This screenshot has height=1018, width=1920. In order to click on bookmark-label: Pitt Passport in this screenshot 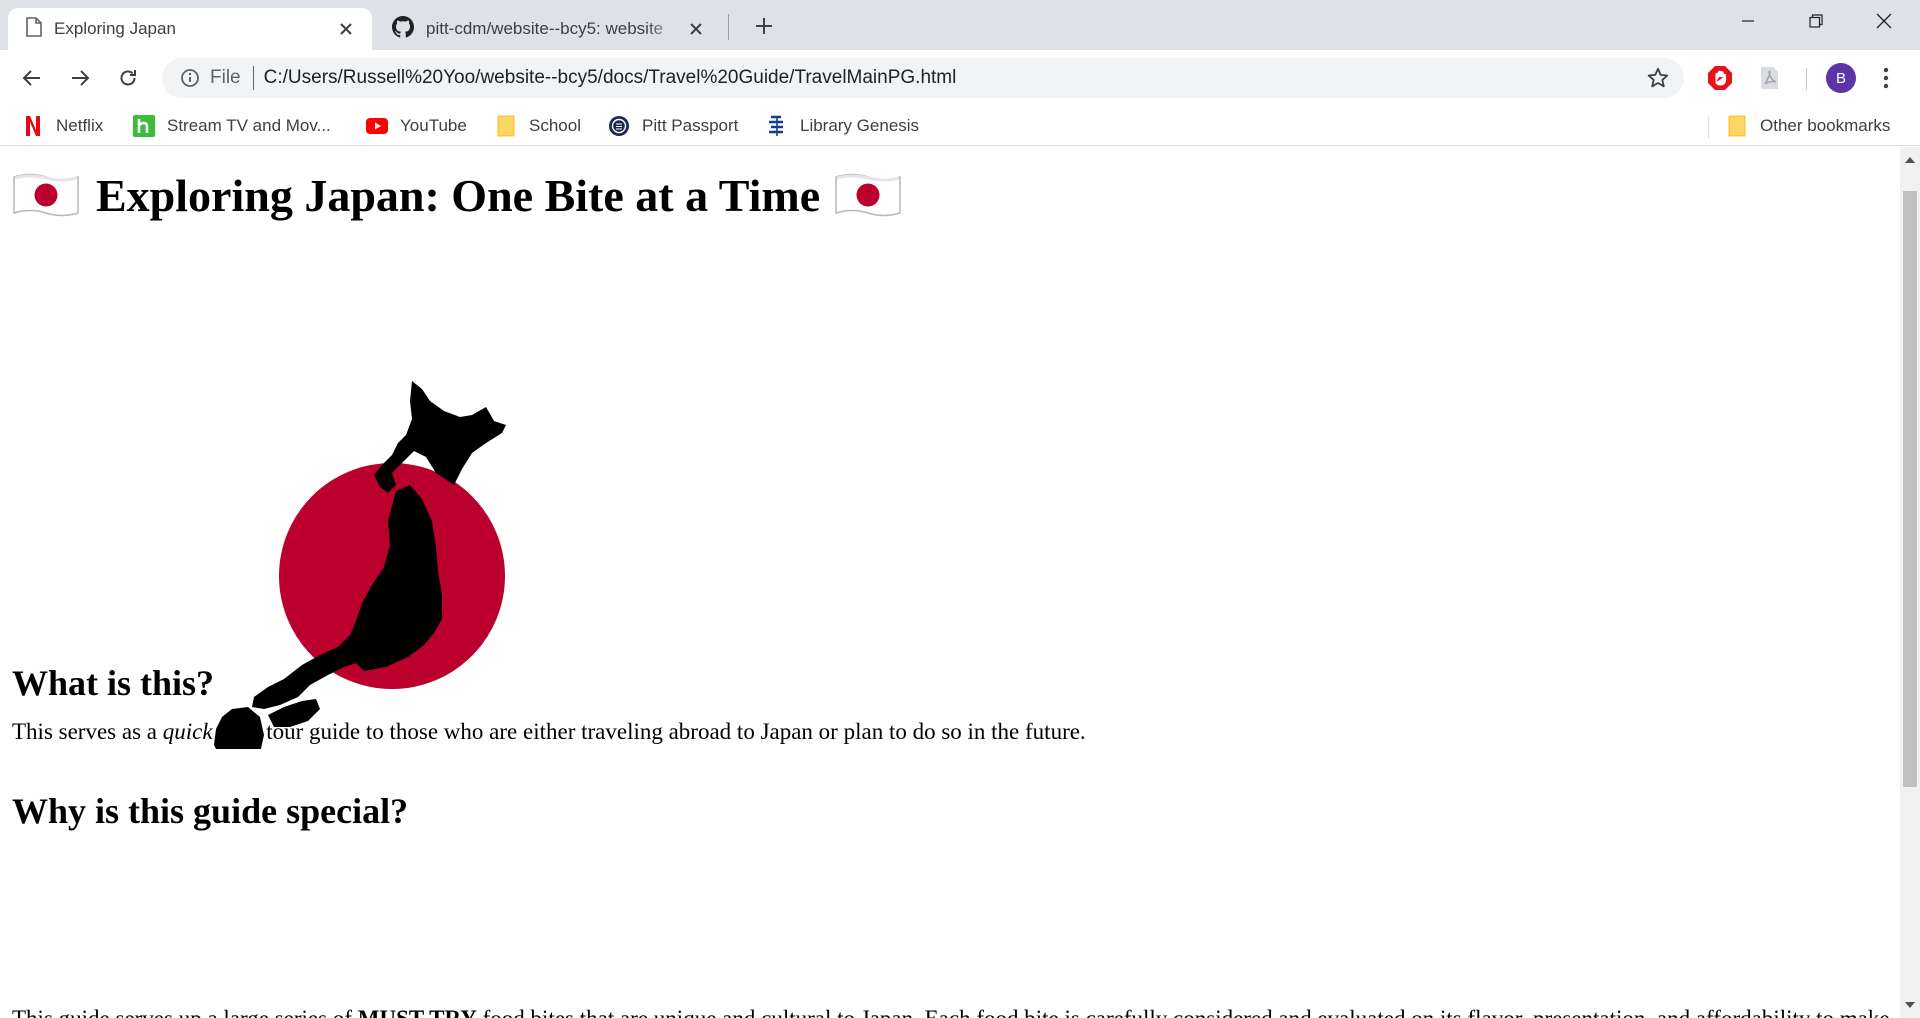, I will do `click(690, 125)`.